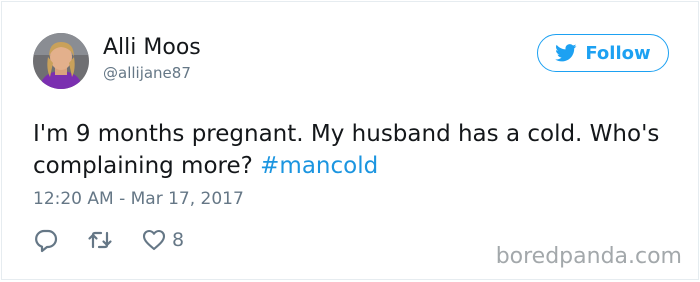 The image size is (700, 282). I want to click on author-handle: @allijane87, so click(147, 73).